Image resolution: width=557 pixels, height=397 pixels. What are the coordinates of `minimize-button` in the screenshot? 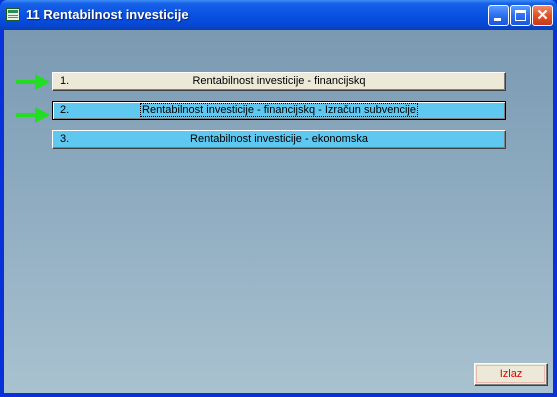 It's located at (498, 15).